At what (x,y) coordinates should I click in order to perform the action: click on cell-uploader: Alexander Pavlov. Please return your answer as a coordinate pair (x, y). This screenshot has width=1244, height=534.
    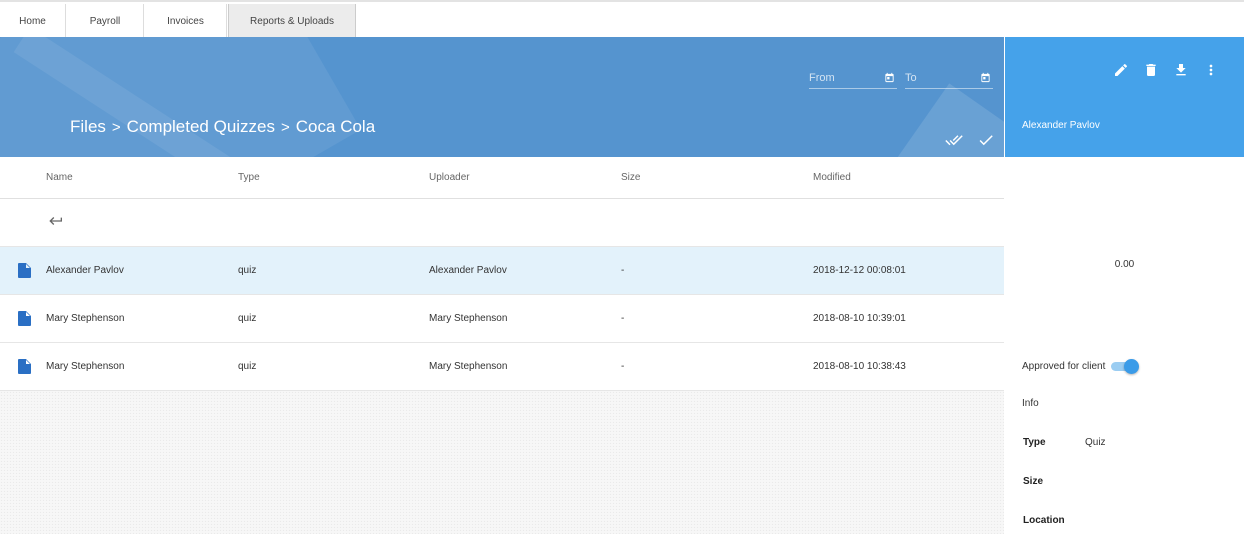
    Looking at the image, I should click on (468, 270).